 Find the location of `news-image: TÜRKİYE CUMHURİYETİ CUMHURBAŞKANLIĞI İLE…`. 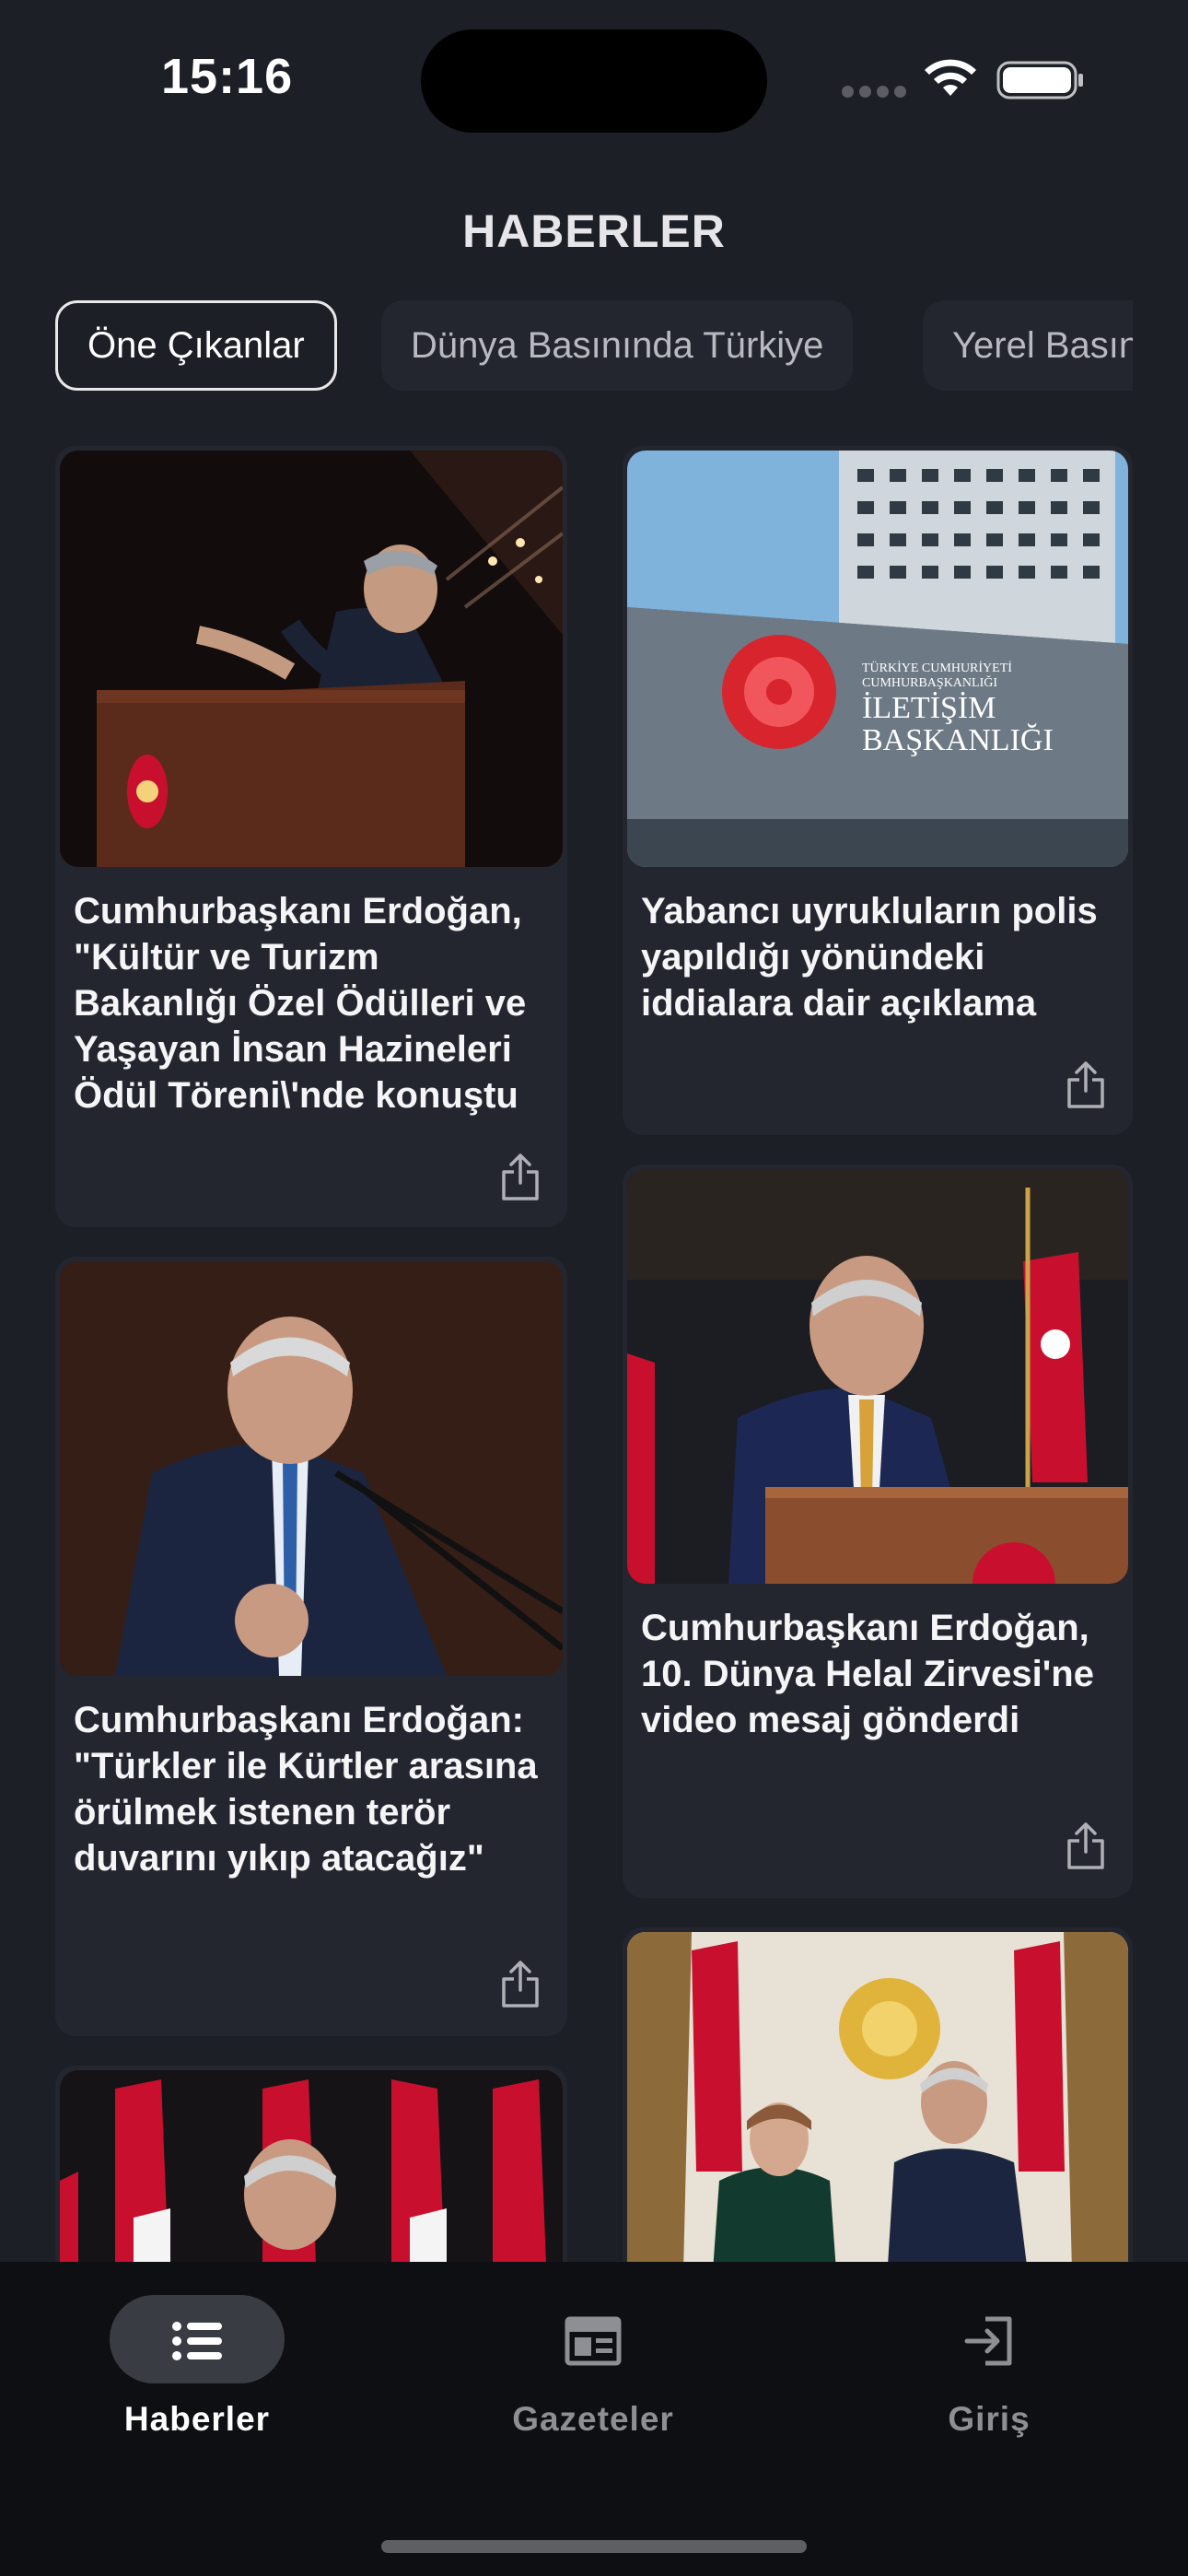

news-image: TÜRKİYE CUMHURİYETİ CUMHURBAŞKANLIĞI İLE… is located at coordinates (877, 659).